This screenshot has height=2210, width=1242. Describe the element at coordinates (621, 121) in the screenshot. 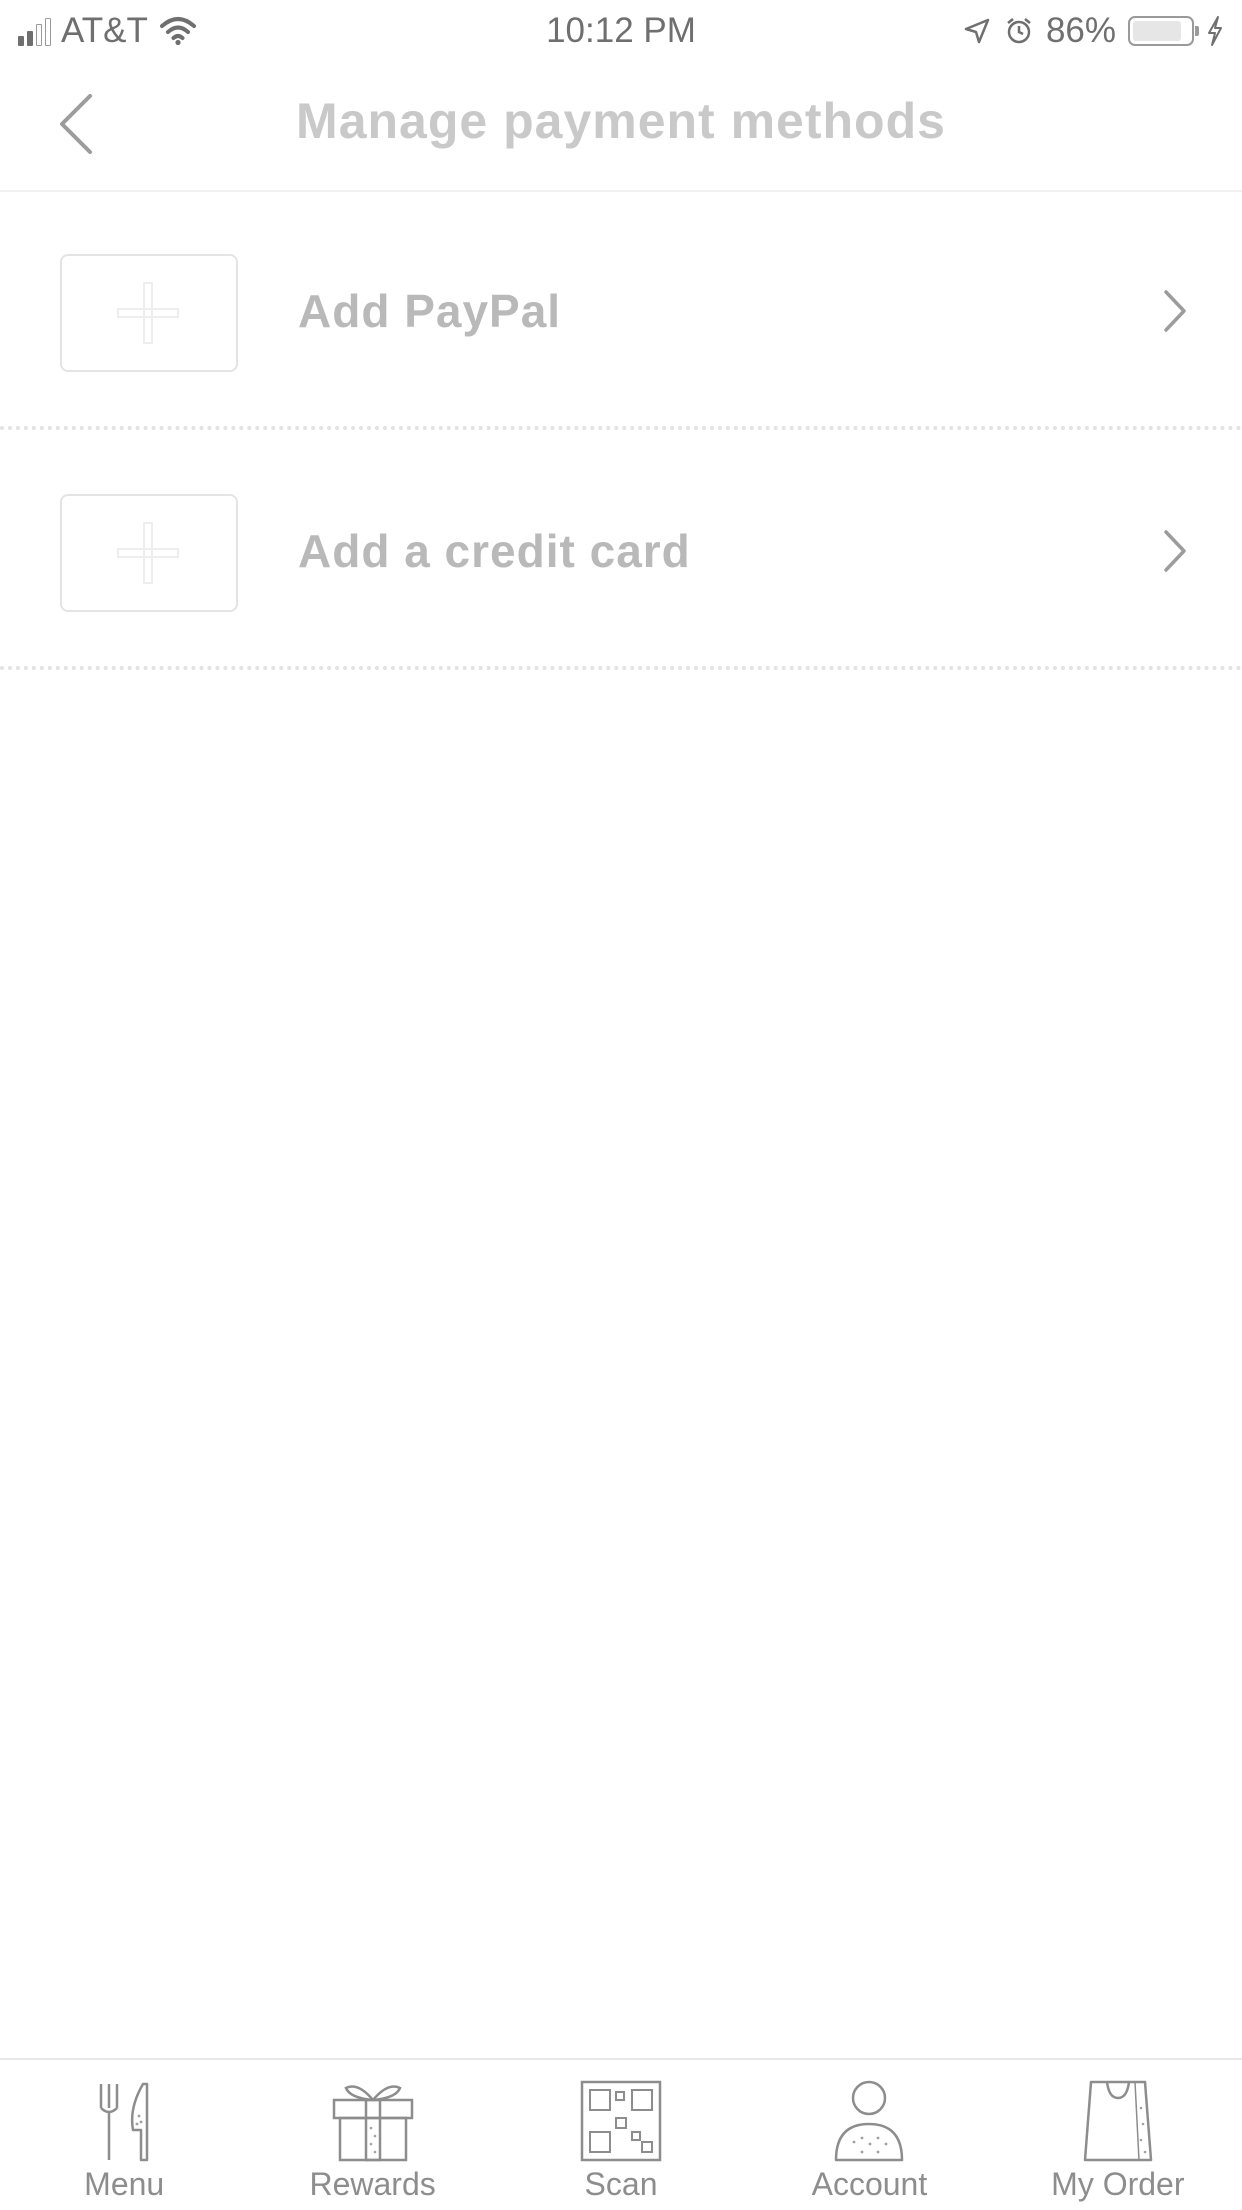

I see `page-title: Manage payment methods` at that location.